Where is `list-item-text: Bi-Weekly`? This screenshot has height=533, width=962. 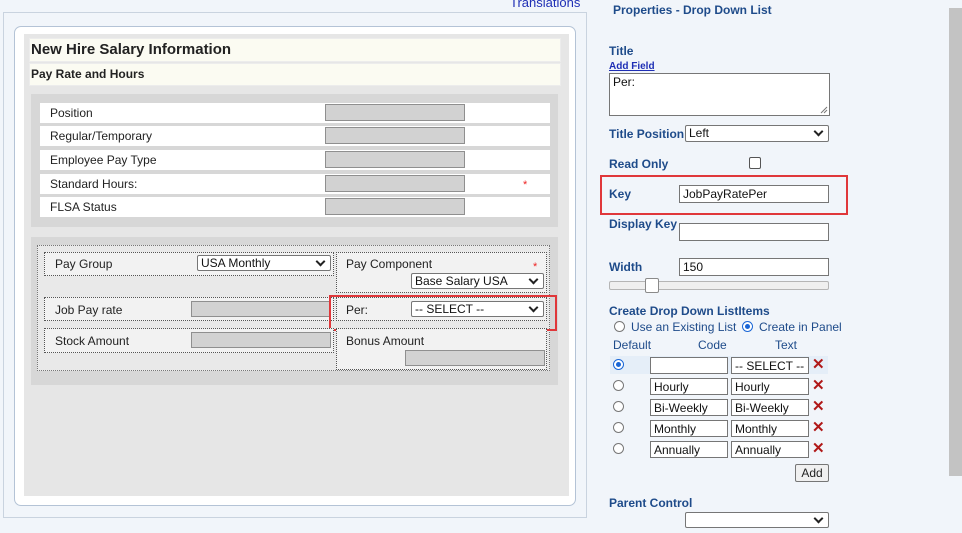 list-item-text: Bi-Weekly is located at coordinates (762, 408).